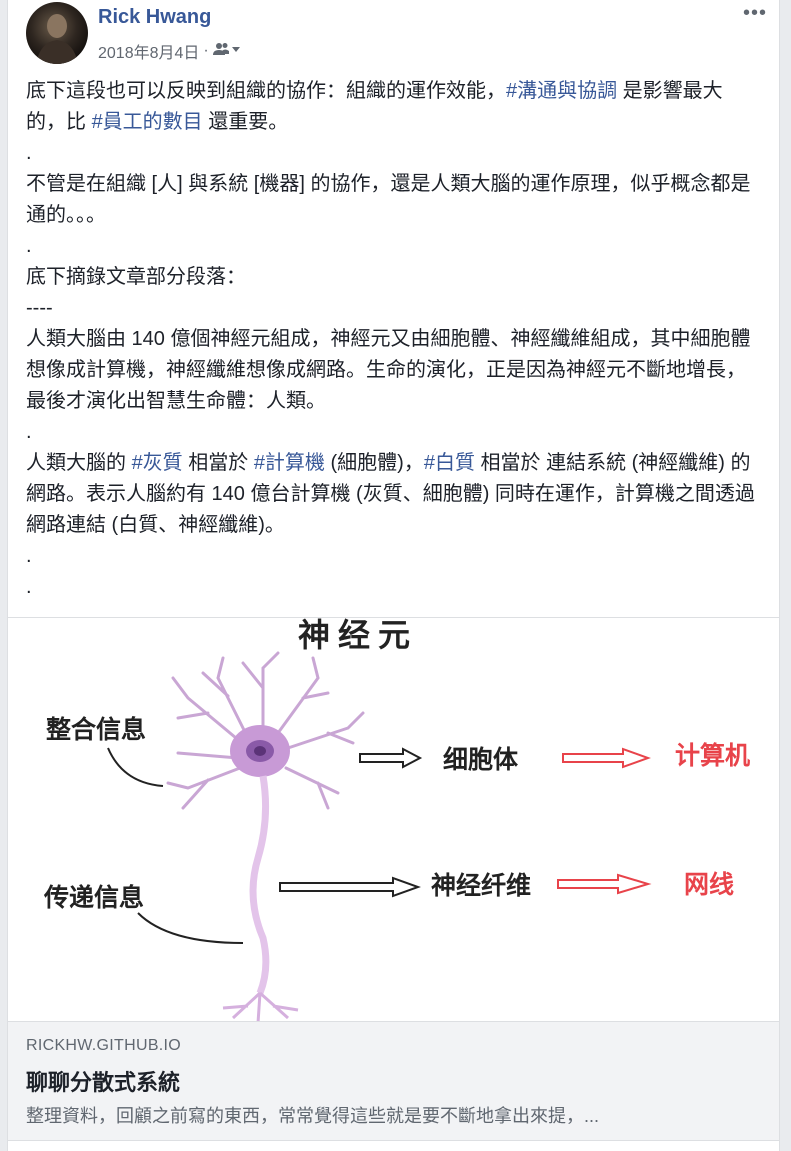 The width and height of the screenshot is (791, 1151). Describe the element at coordinates (96, 729) in the screenshot. I see `label-integrate: 整合信息` at that location.